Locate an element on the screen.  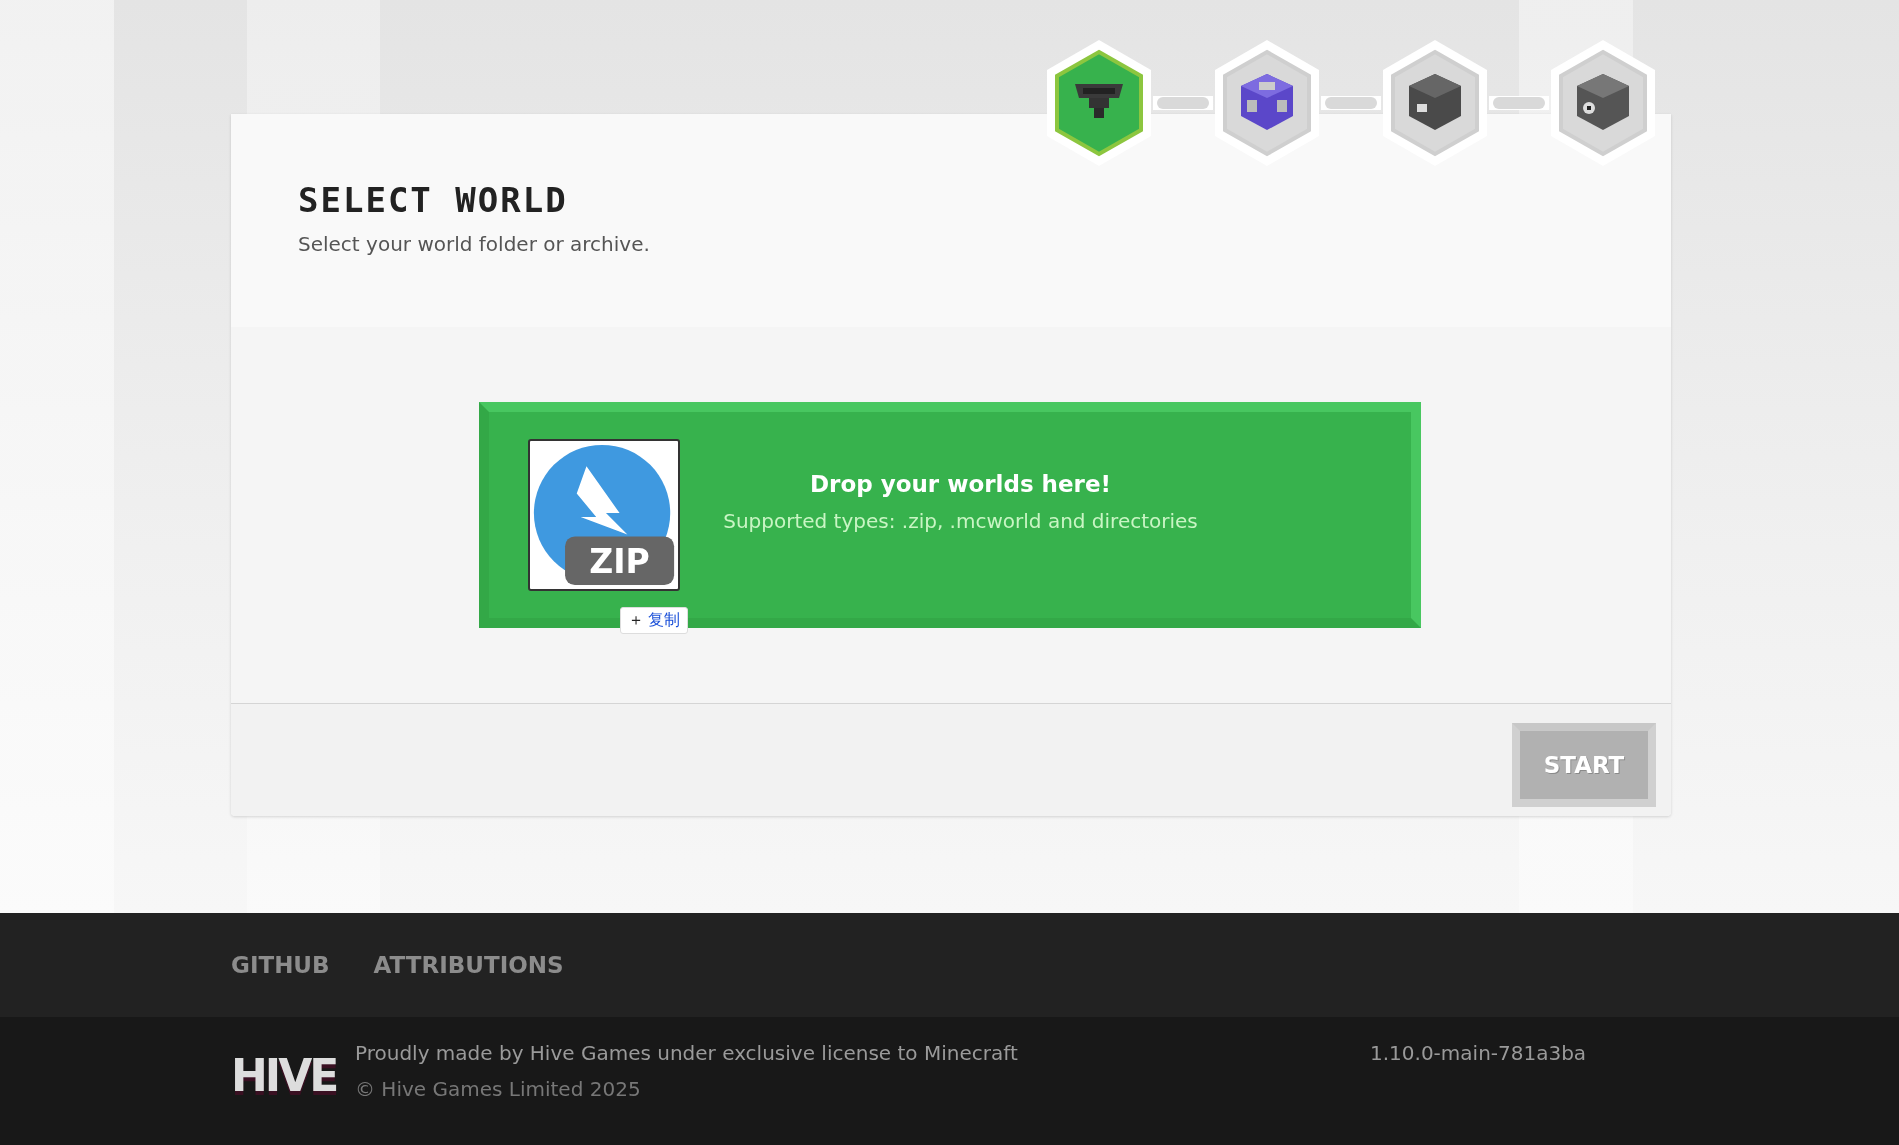
credit-text: Proudly made by Hive Games under exclusive license to Minecraft is located at coordinates (687, 1053).